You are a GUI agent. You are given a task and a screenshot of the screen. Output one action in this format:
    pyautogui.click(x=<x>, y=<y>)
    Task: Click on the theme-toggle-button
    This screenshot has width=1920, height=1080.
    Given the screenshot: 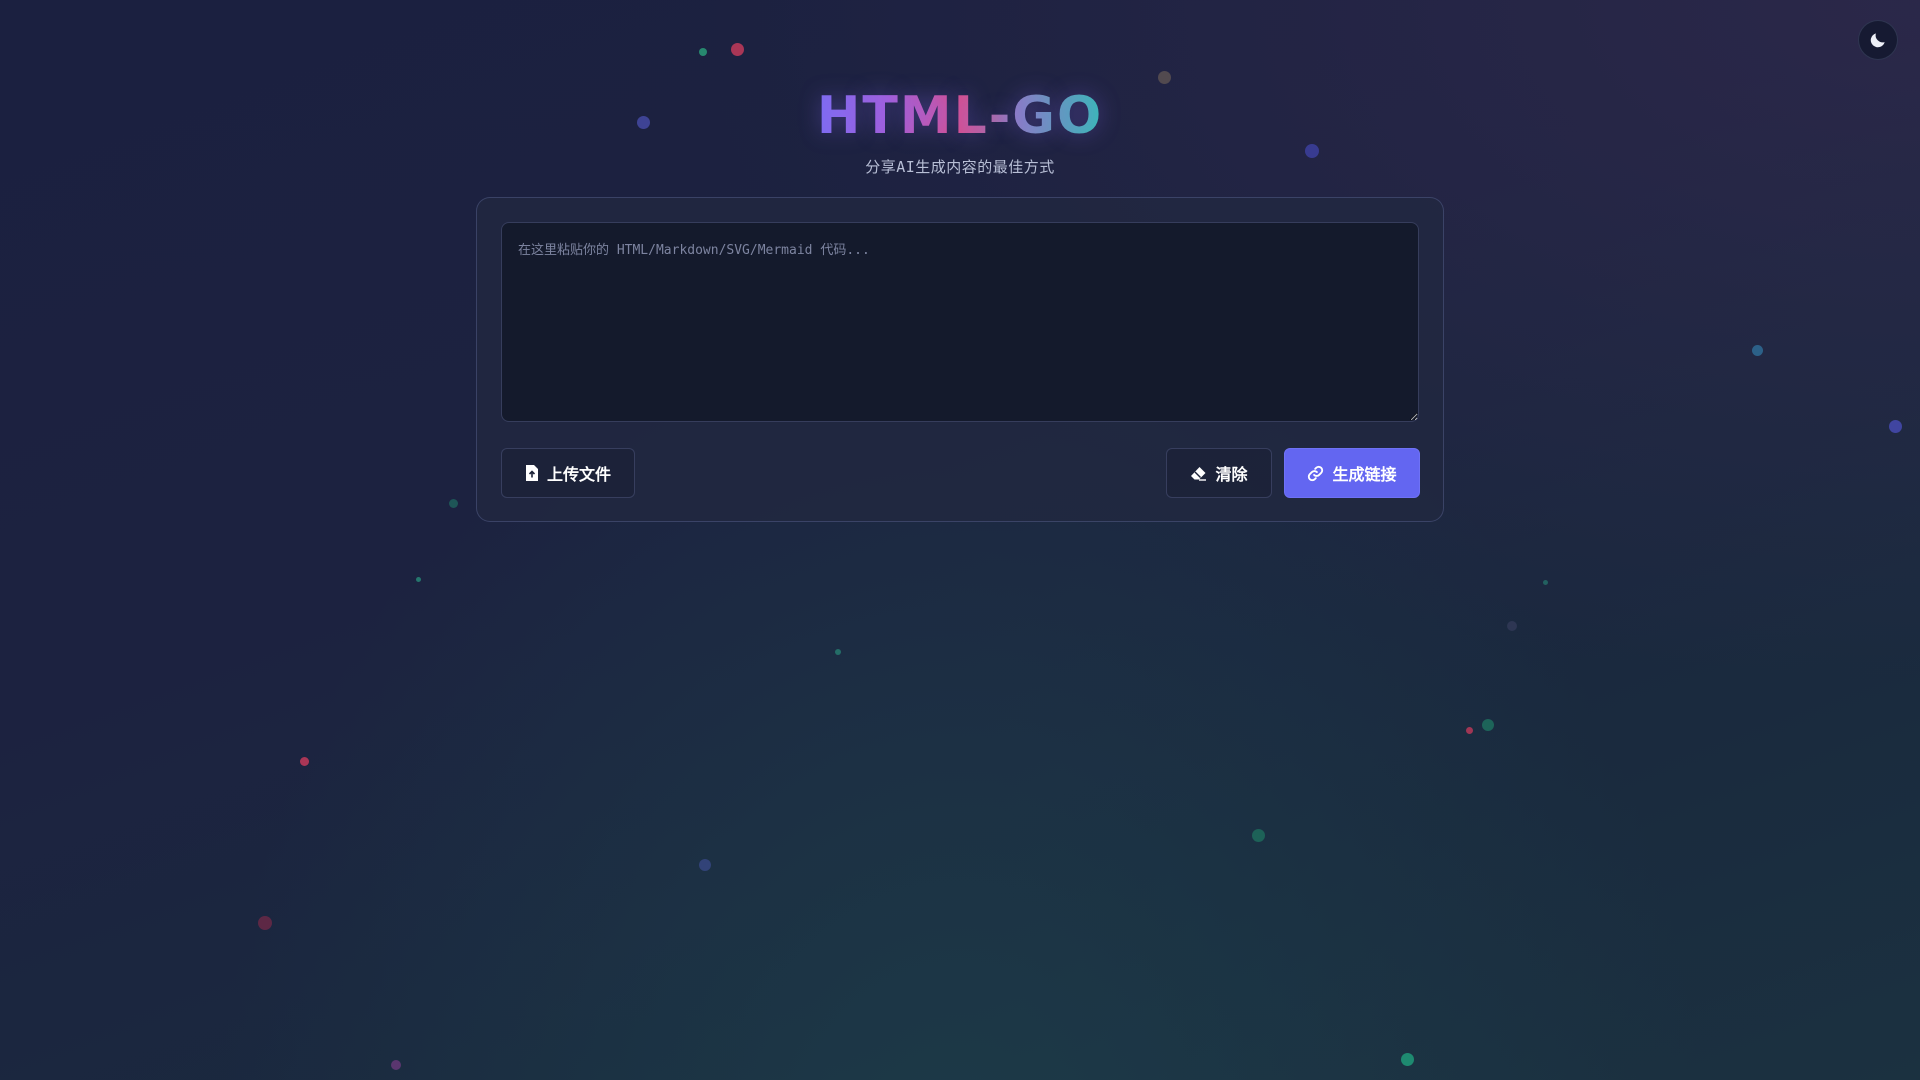 What is the action you would take?
    pyautogui.click(x=1878, y=40)
    